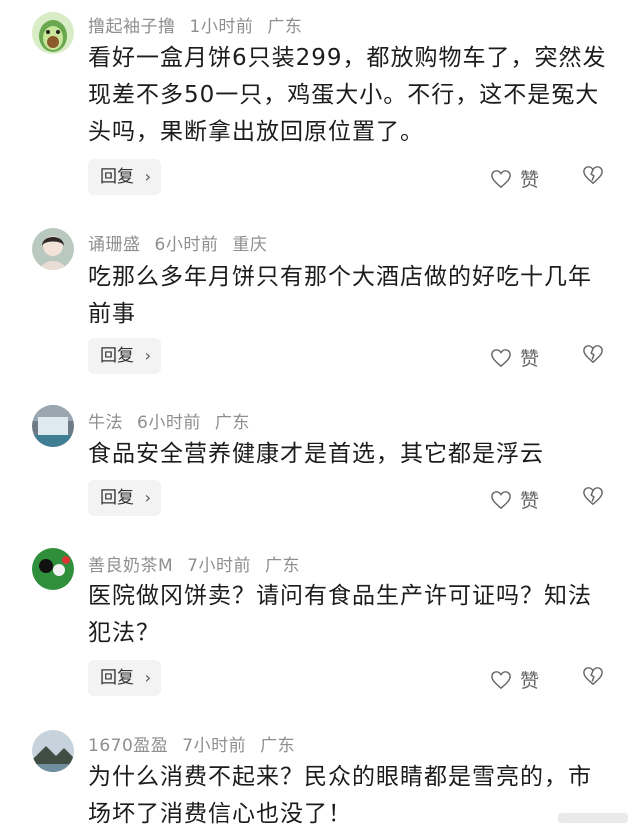 The height and width of the screenshot is (833, 640). What do you see at coordinates (114, 245) in the screenshot?
I see `comment-username: 诵珊盛` at bounding box center [114, 245].